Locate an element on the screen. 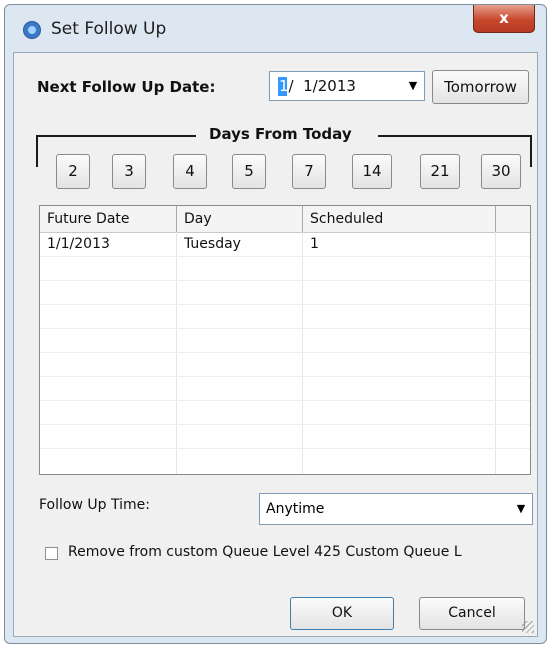 The image size is (552, 649). cell-future-date: 1/1/2013 is located at coordinates (78, 244).